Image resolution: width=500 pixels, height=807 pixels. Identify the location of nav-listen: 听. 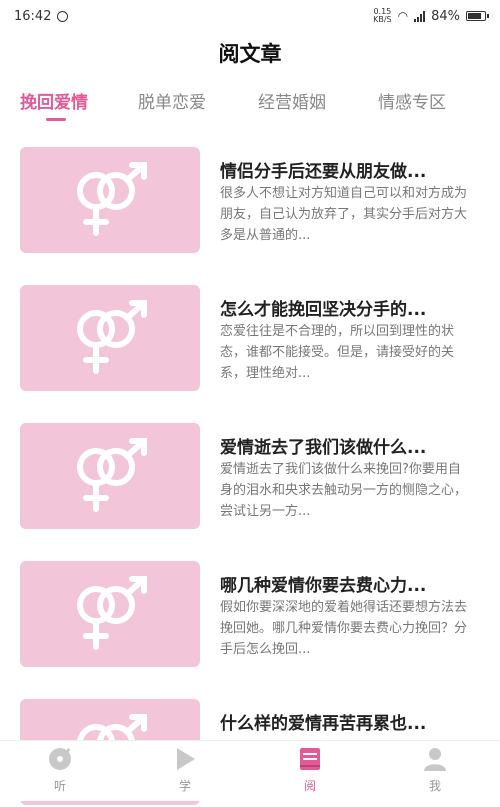
(60, 771).